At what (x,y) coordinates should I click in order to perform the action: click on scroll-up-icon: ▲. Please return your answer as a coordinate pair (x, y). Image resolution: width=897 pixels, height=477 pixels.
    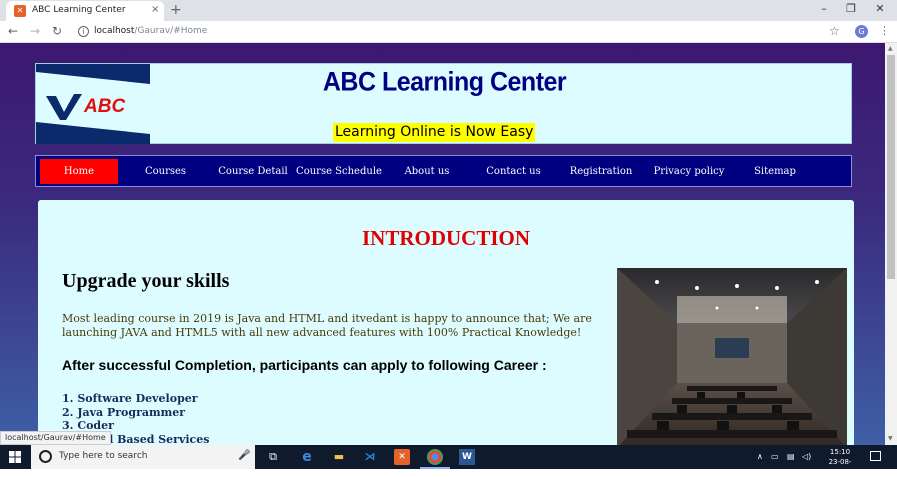
    Looking at the image, I should click on (890, 48).